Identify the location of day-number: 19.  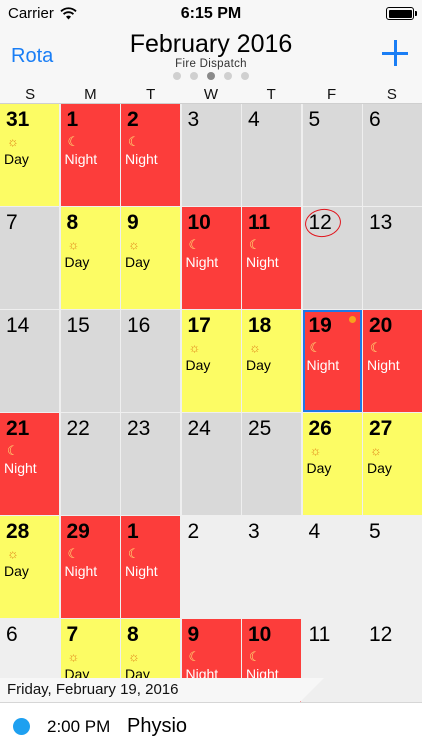
(320, 325).